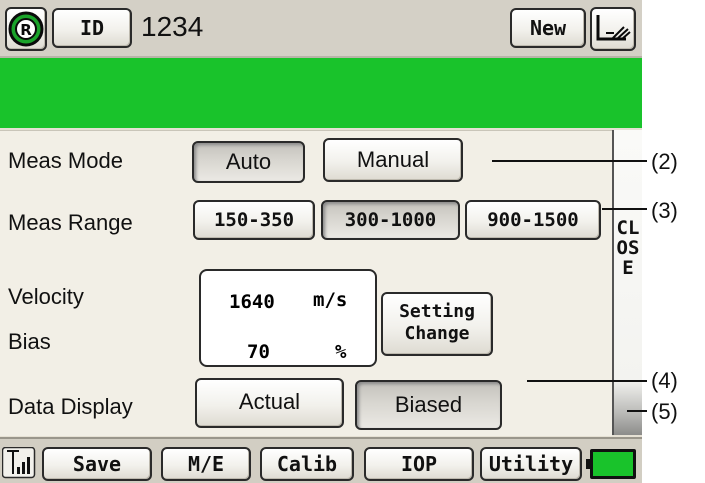 This screenshot has width=705, height=483. I want to click on setting-change-line2: Change, so click(437, 333).